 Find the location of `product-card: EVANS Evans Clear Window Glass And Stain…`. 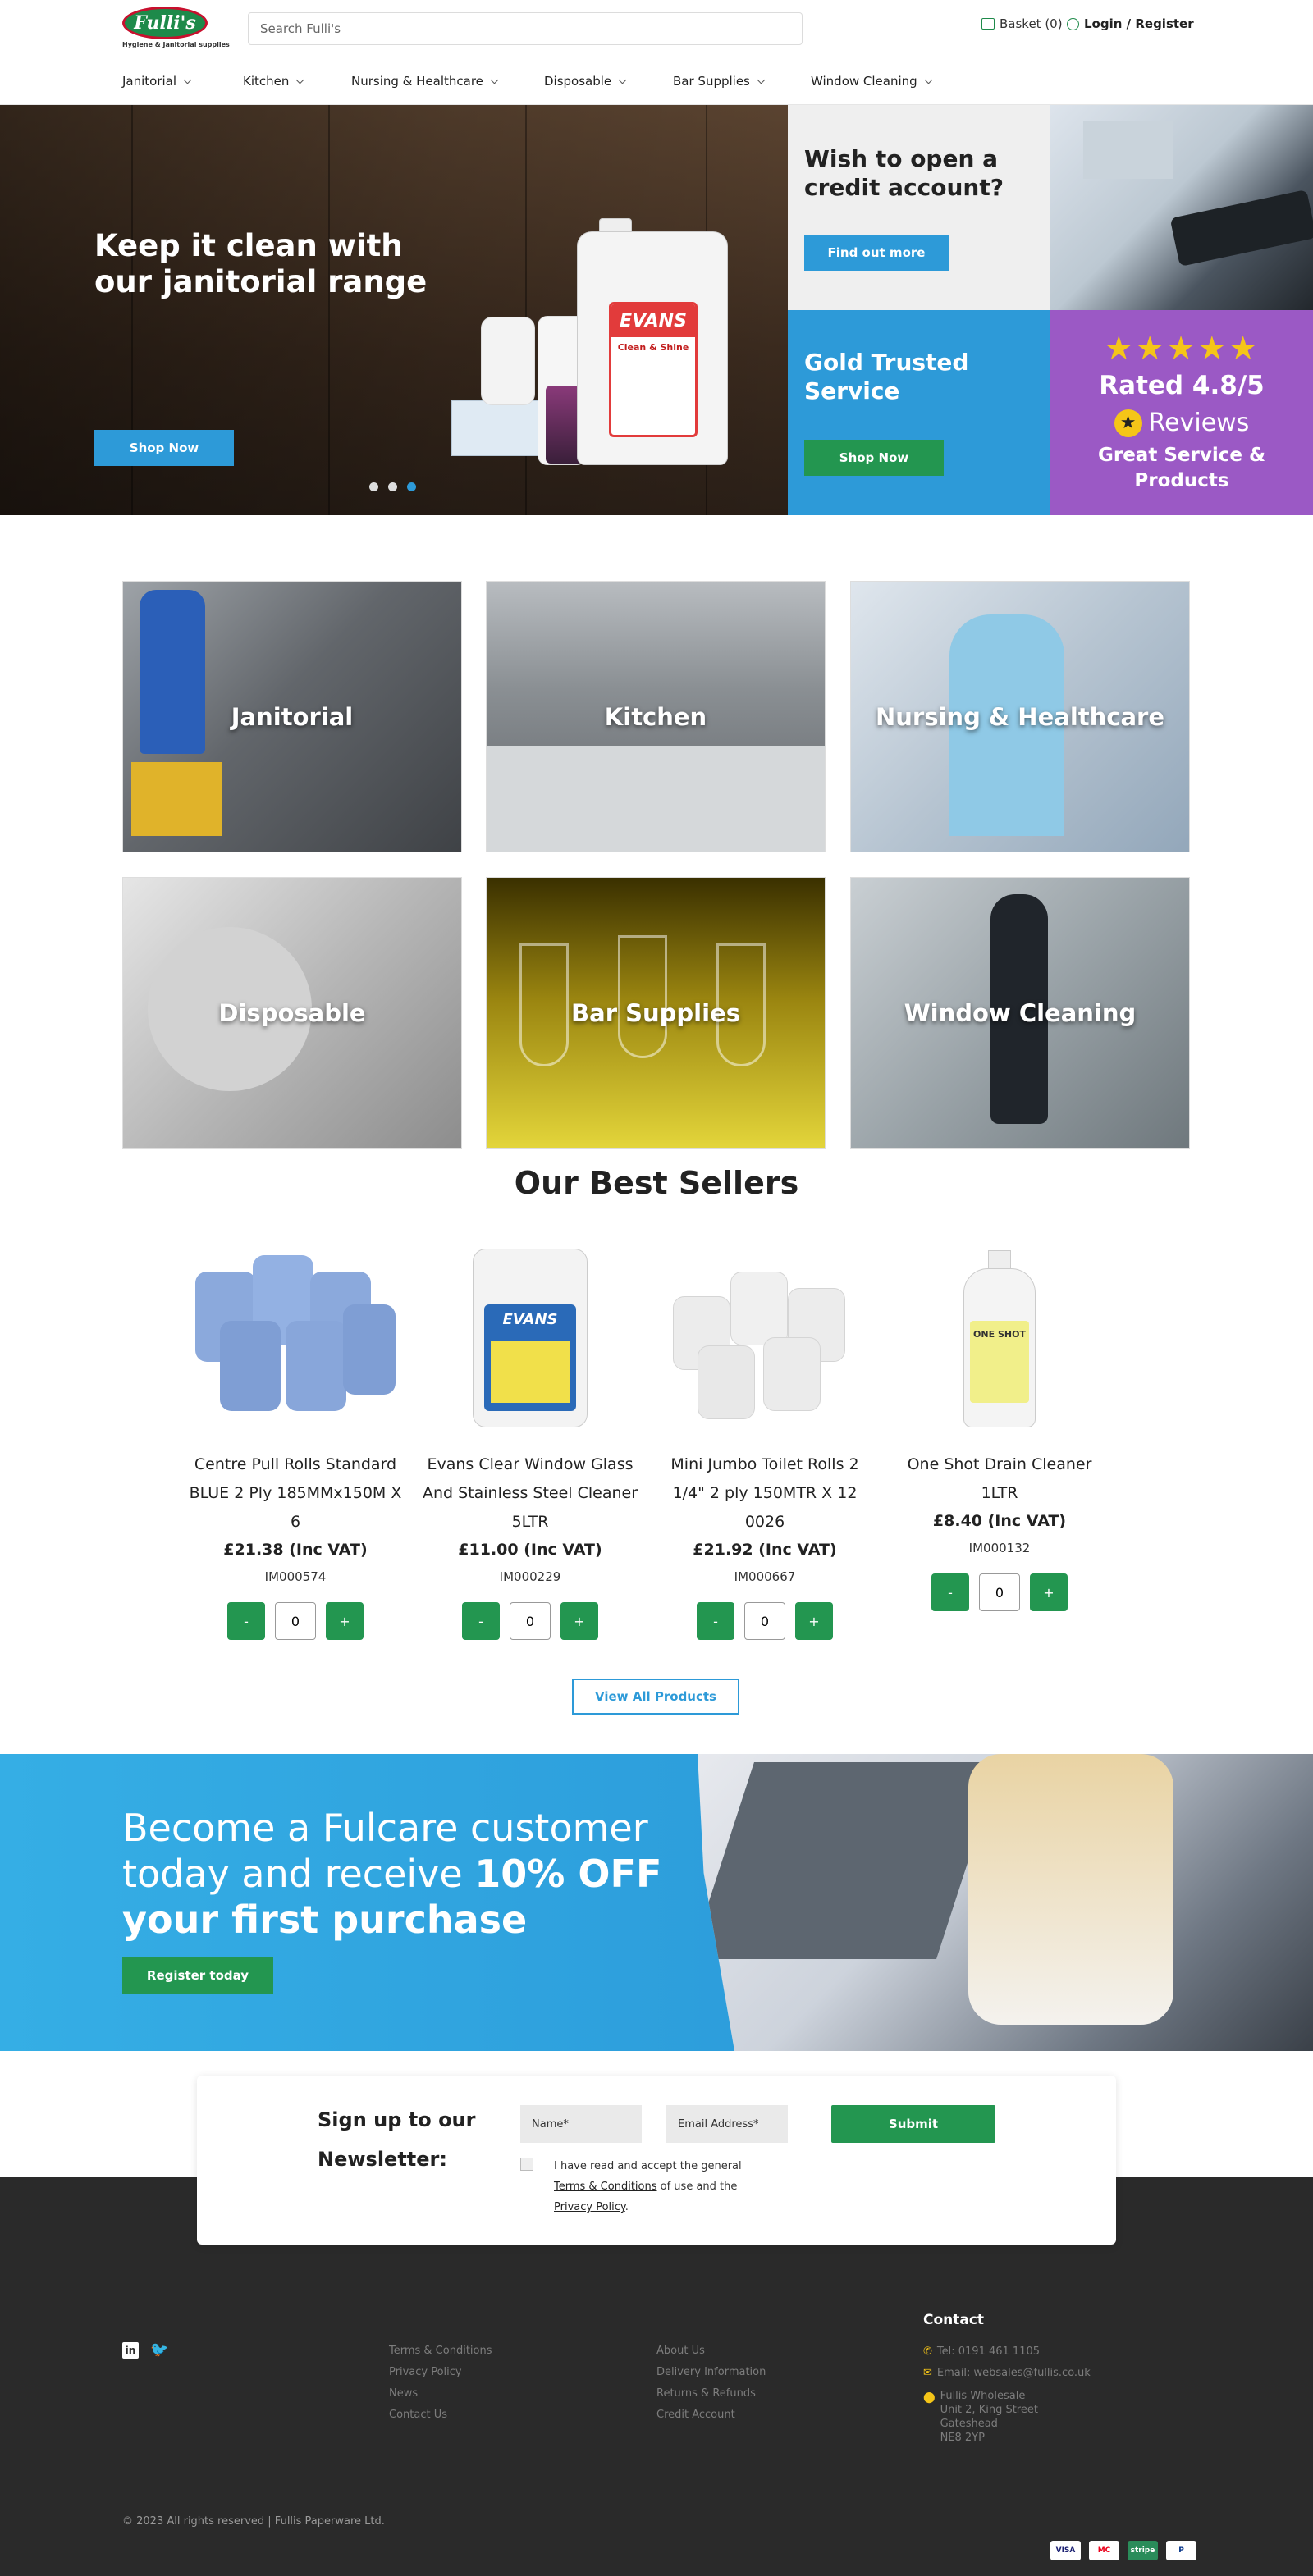

product-card: EVANS Evans Clear Window Glass And Stain… is located at coordinates (530, 1439).